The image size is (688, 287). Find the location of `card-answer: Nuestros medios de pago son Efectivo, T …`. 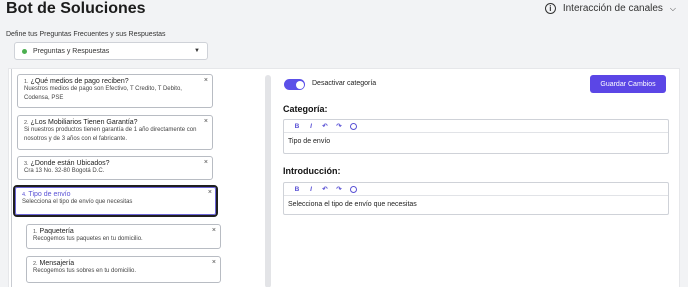

card-answer: Nuestros medios de pago son Efectivo, T … is located at coordinates (103, 93).